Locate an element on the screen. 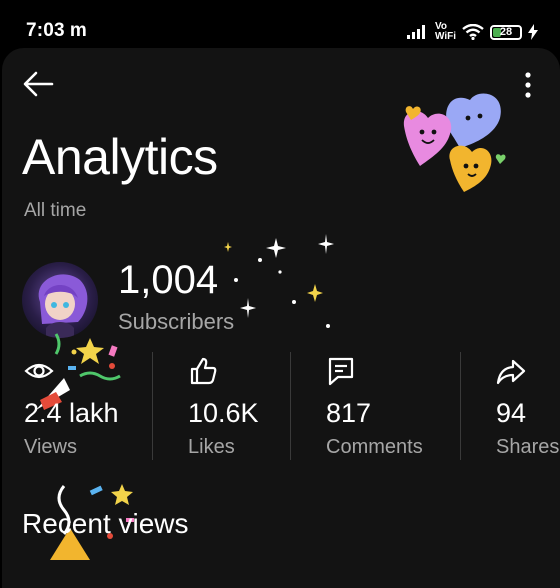 This screenshot has height=588, width=560. eye-icon is located at coordinates (39, 371).